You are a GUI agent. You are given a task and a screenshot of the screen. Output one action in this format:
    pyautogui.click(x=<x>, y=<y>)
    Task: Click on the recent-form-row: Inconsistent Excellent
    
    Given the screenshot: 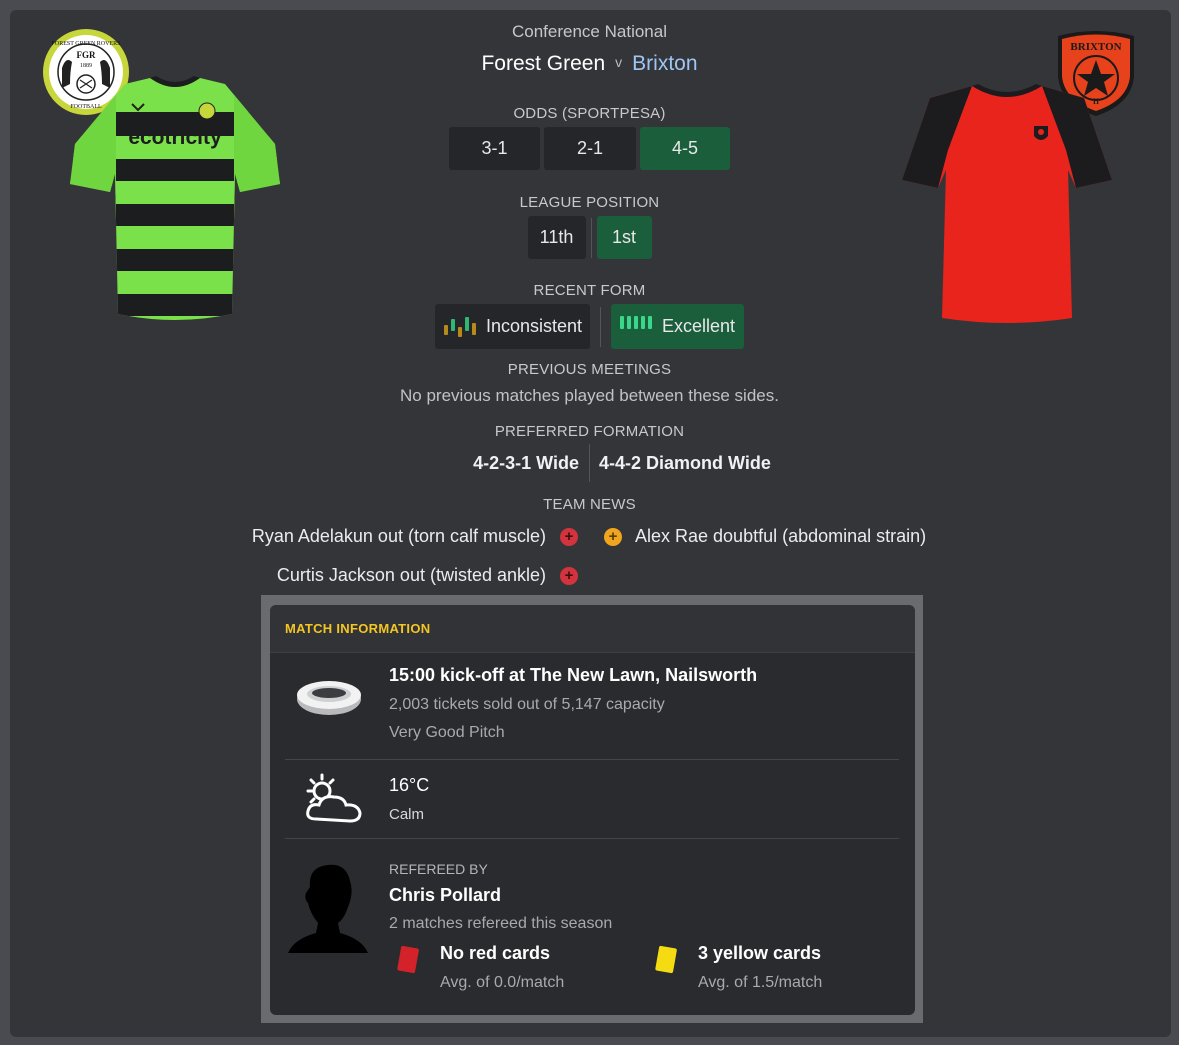 What is the action you would take?
    pyautogui.click(x=589, y=326)
    